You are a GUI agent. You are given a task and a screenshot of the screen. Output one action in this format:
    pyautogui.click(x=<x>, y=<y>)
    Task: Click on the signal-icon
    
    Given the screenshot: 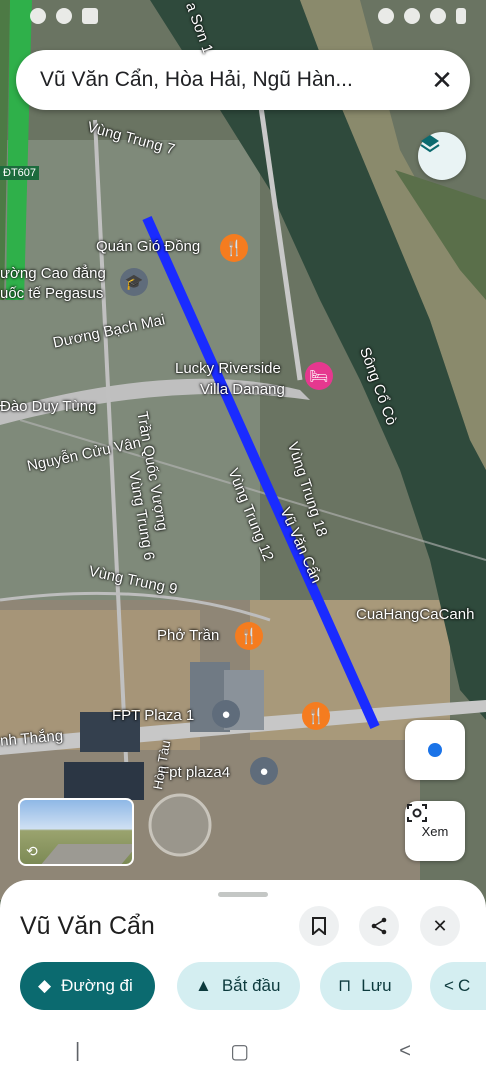 What is the action you would take?
    pyautogui.click(x=438, y=16)
    